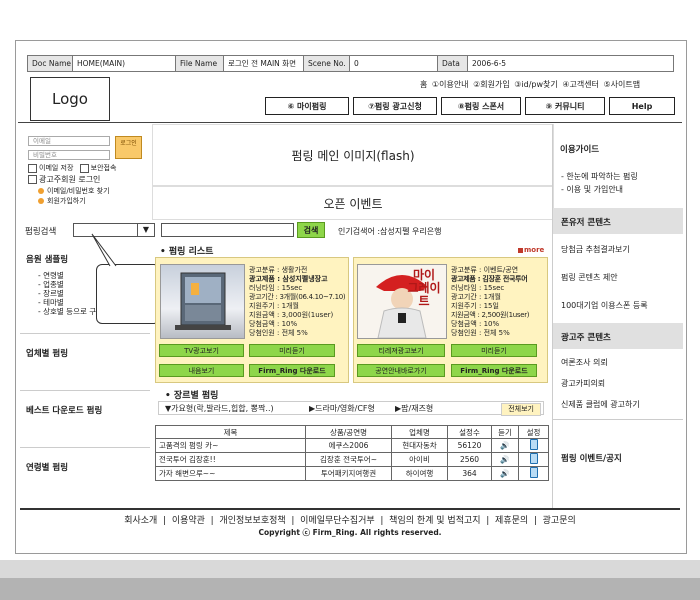  Describe the element at coordinates (32, 168) in the screenshot. I see `save-email-checkbox` at that location.